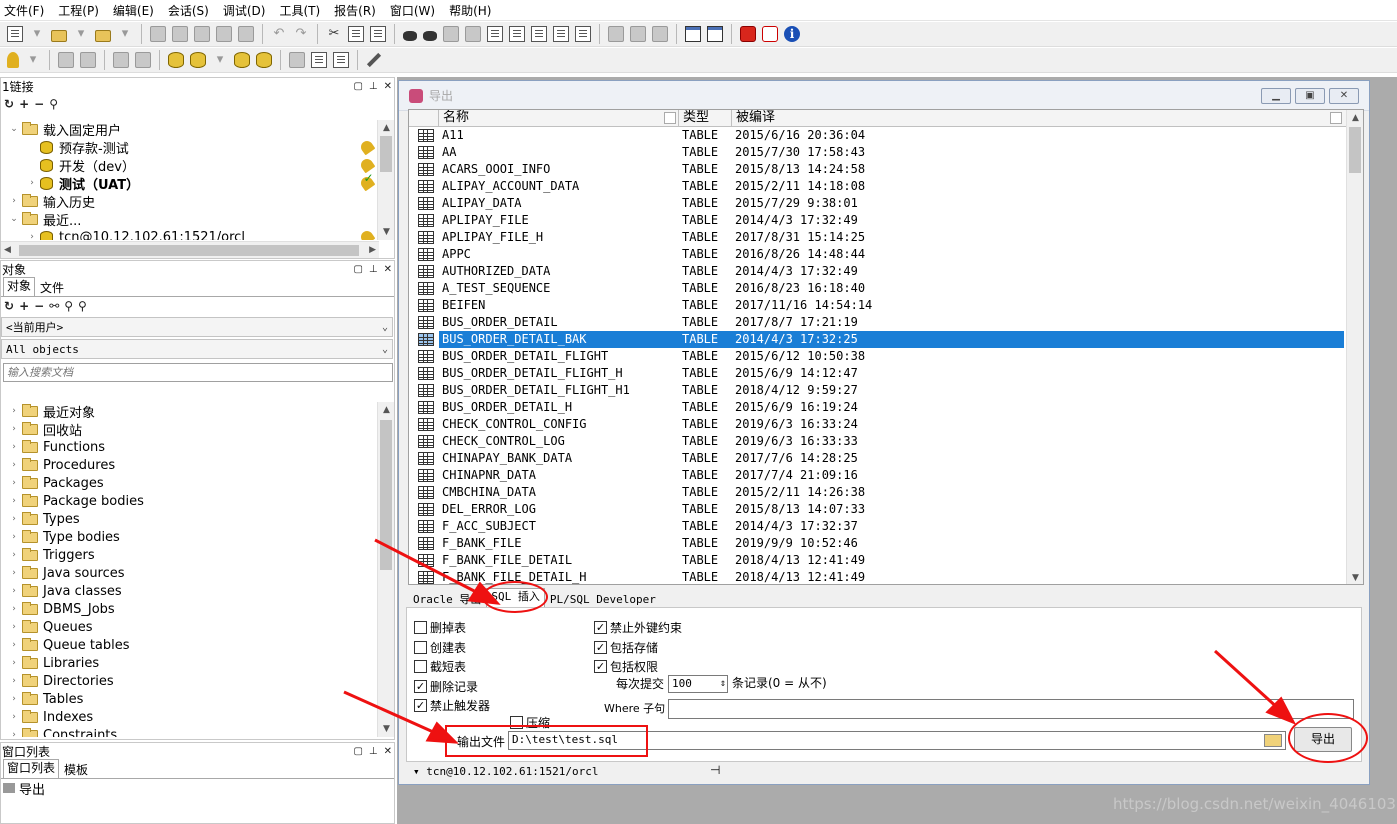 The height and width of the screenshot is (824, 1397). I want to click on replace-icon, so click(430, 36).